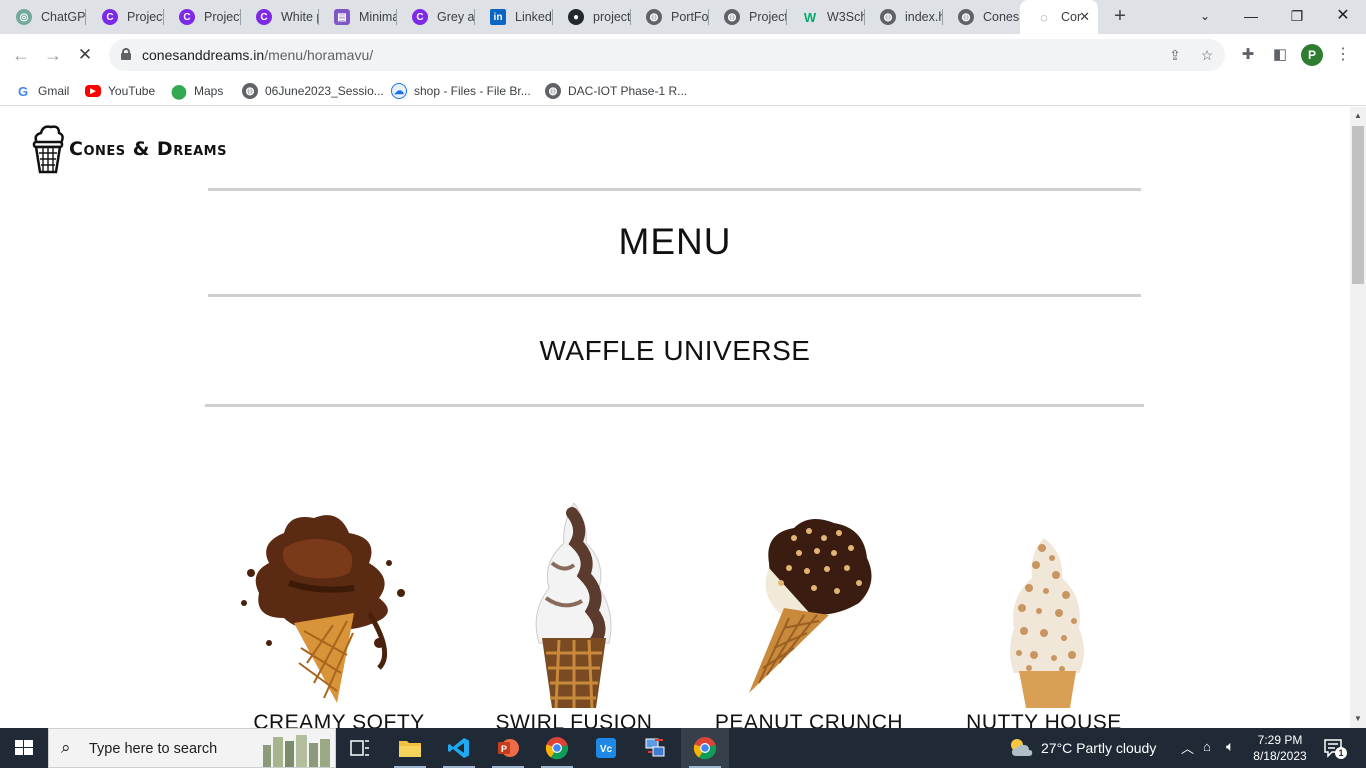 Image resolution: width=1366 pixels, height=773 pixels. Describe the element at coordinates (179, 90) in the screenshot. I see `maps-pin-icon: ⬤` at that location.